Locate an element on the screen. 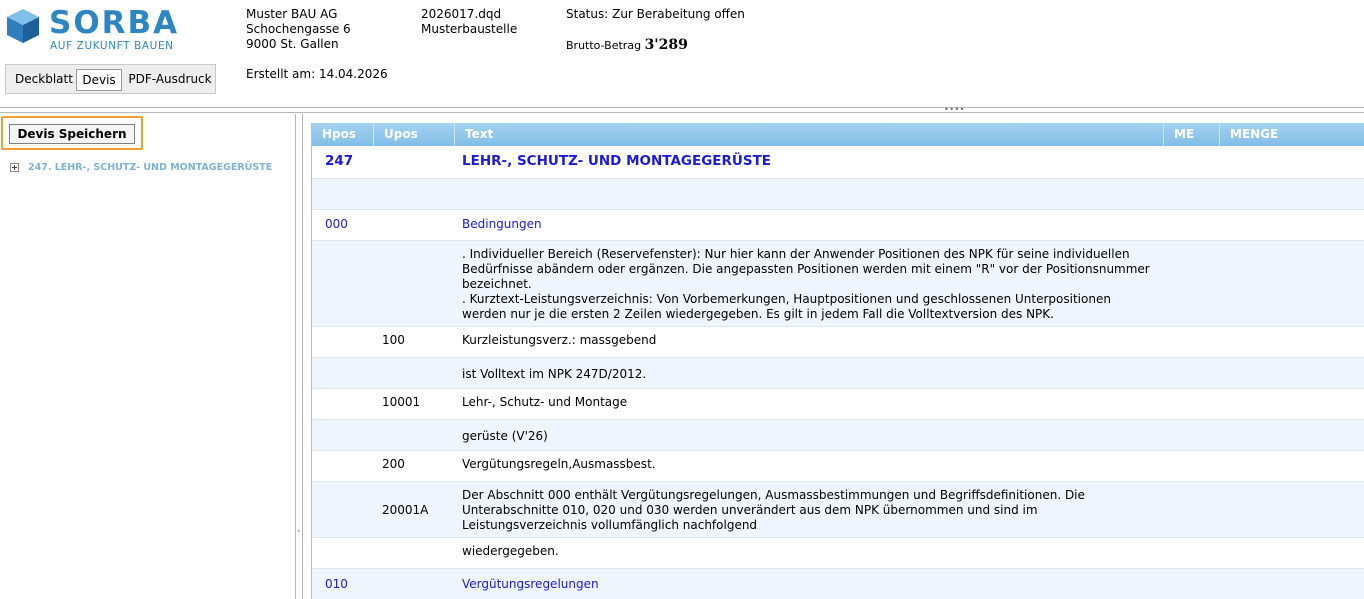 The height and width of the screenshot is (599, 1364). expand-plus-icon is located at coordinates (14, 167).